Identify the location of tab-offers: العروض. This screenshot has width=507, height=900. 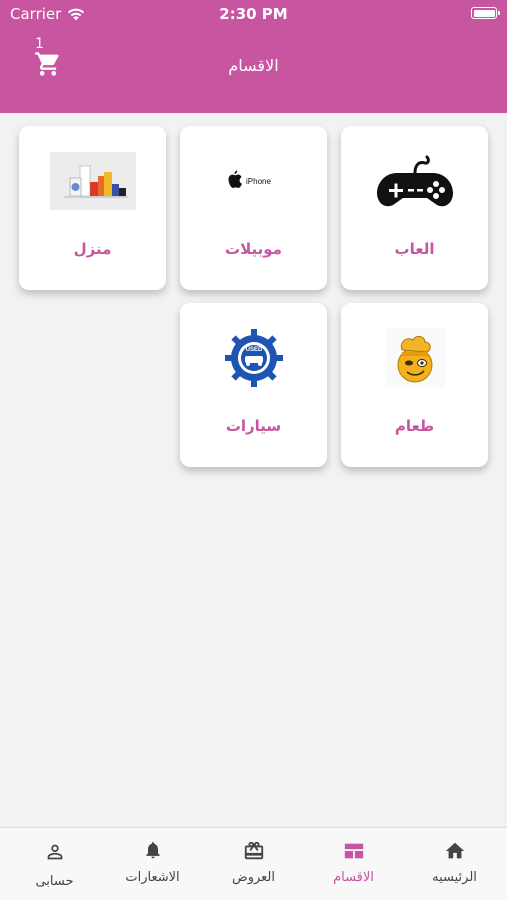
(253, 864).